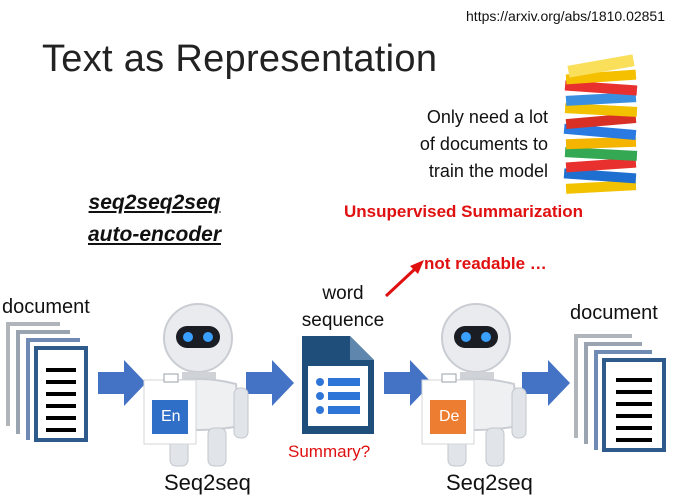  What do you see at coordinates (155, 234) in the screenshot?
I see `model-name-line: auto-encoder` at bounding box center [155, 234].